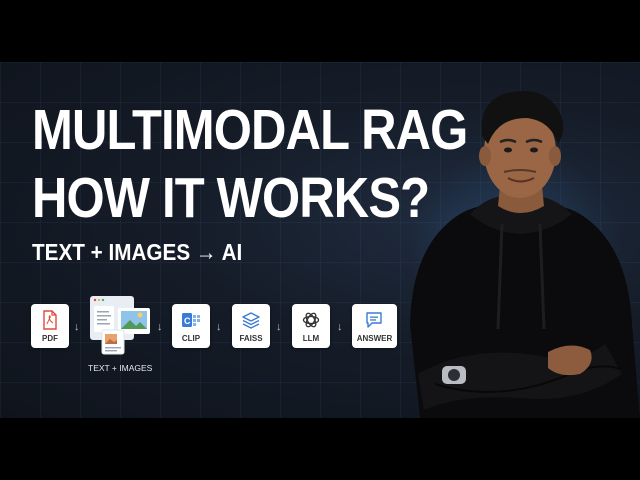  I want to click on layers-icon, so click(251, 320).